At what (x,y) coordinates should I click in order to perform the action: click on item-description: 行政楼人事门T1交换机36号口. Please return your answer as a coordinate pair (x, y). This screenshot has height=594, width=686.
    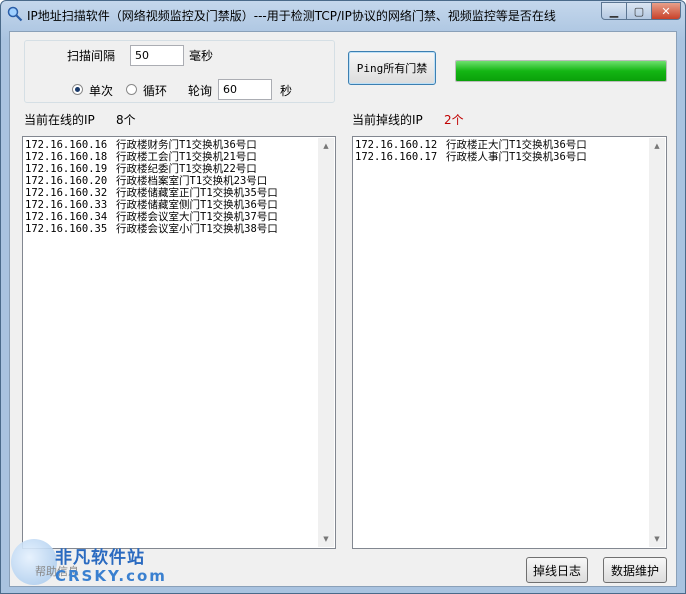
    Looking at the image, I should click on (516, 157).